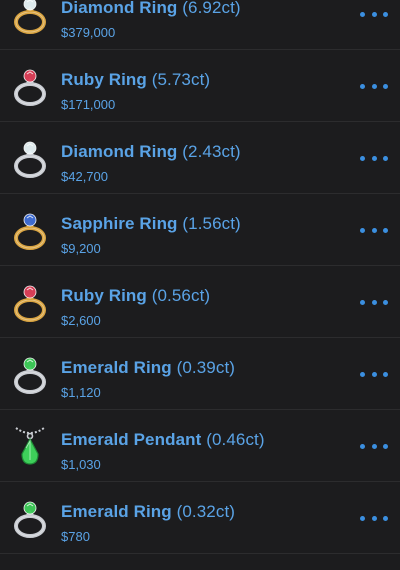  I want to click on item-price: $2,600, so click(81, 320).